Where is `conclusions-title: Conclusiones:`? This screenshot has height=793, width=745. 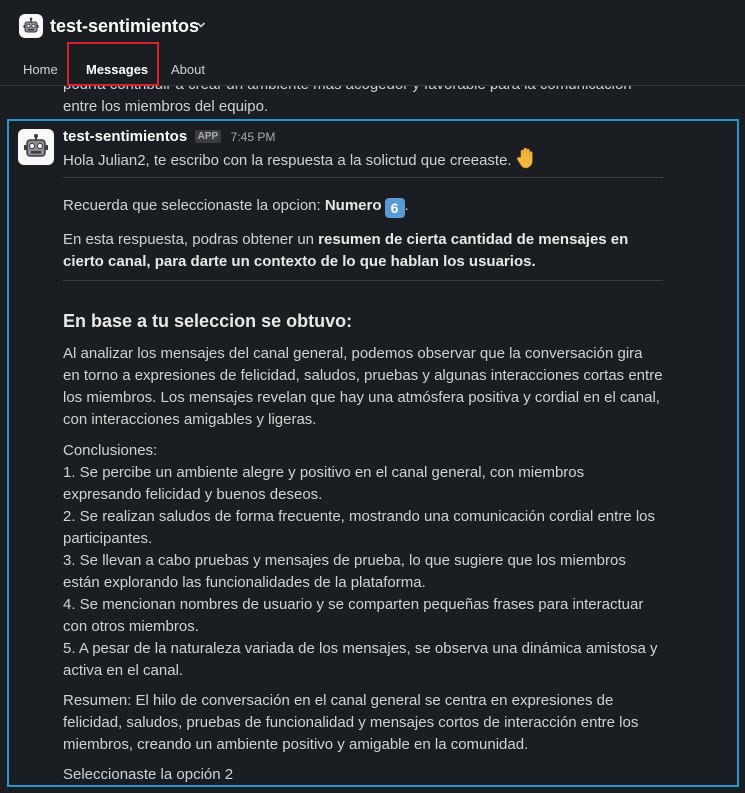 conclusions-title: Conclusiones: is located at coordinates (110, 450).